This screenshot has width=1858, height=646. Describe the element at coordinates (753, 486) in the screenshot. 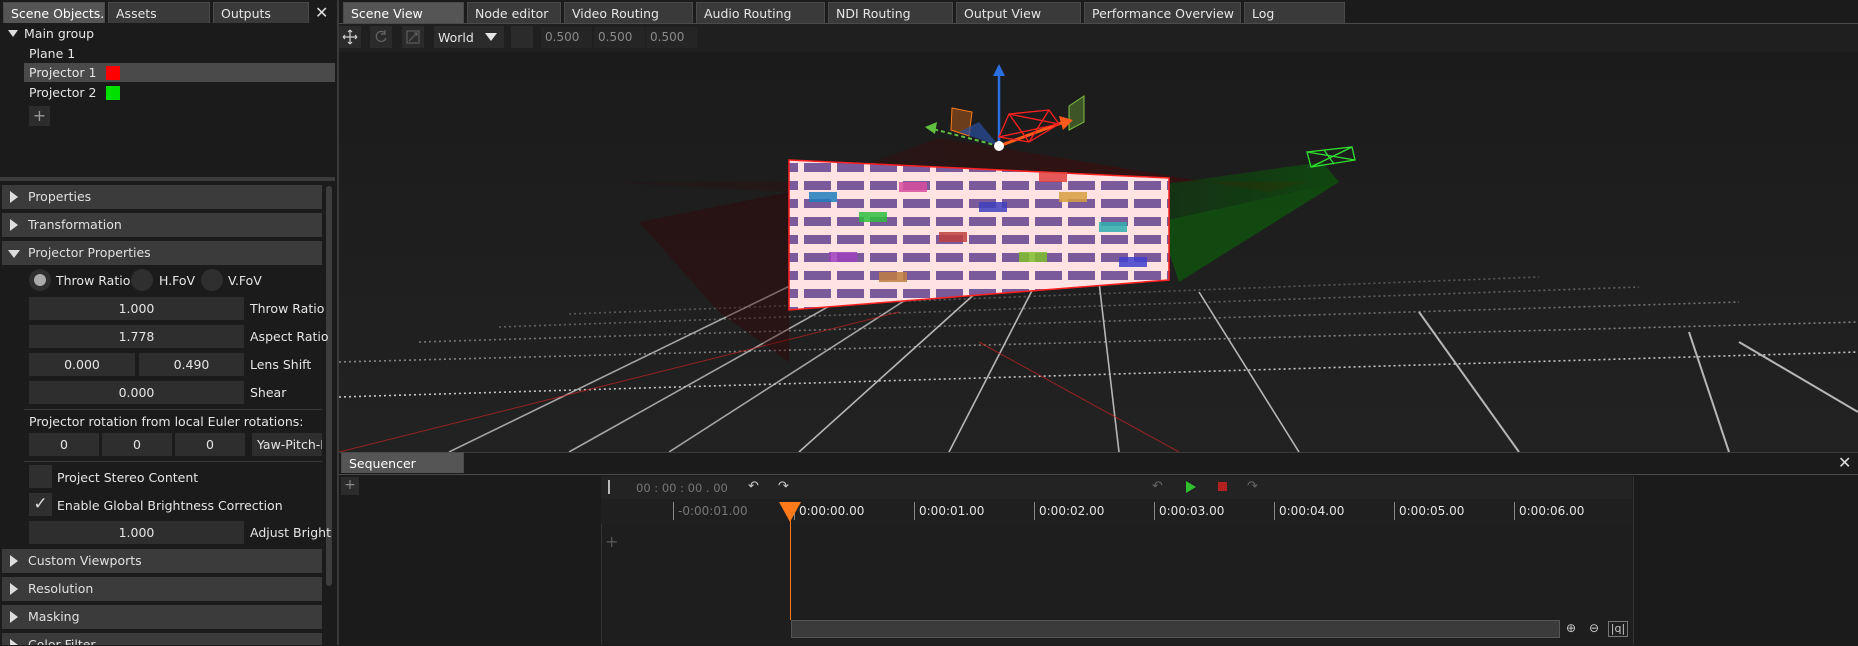

I see `loop-start-icon: ↶` at that location.